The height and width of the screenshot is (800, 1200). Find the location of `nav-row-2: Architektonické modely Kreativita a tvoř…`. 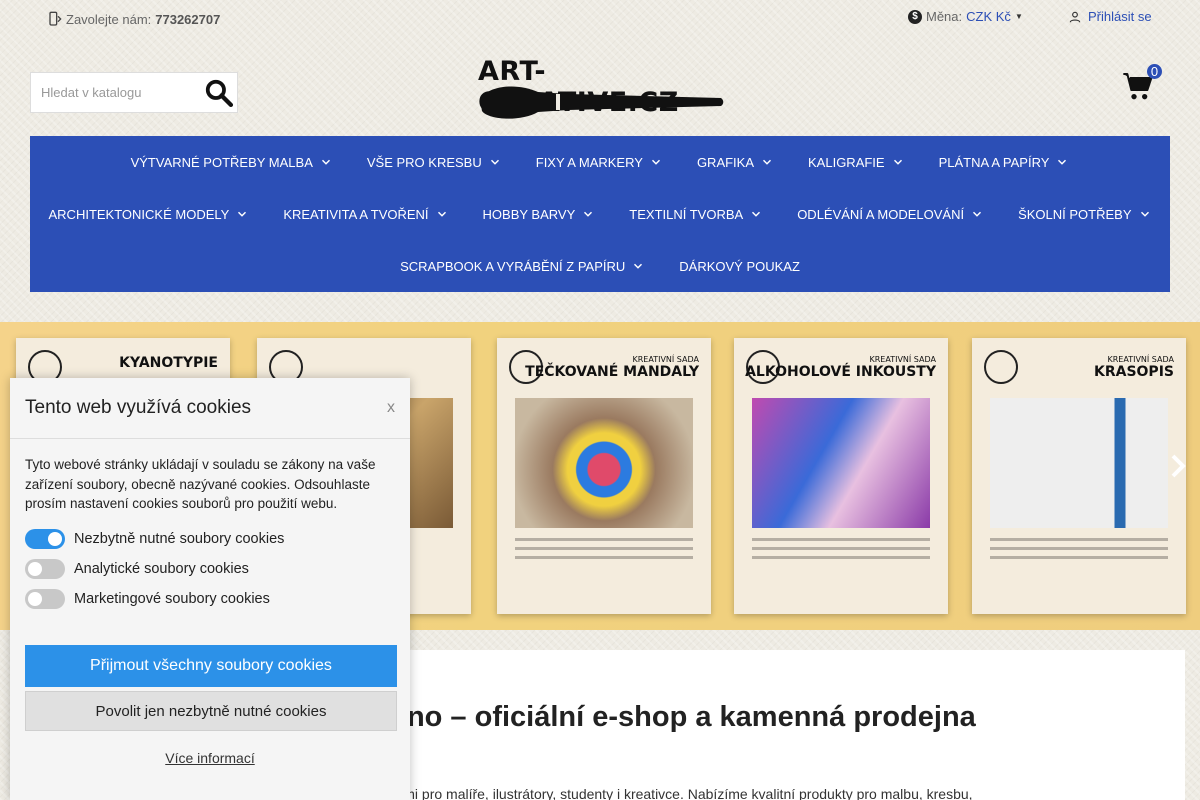

nav-row-2: Architektonické modely Kreativita a tvoř… is located at coordinates (600, 214).